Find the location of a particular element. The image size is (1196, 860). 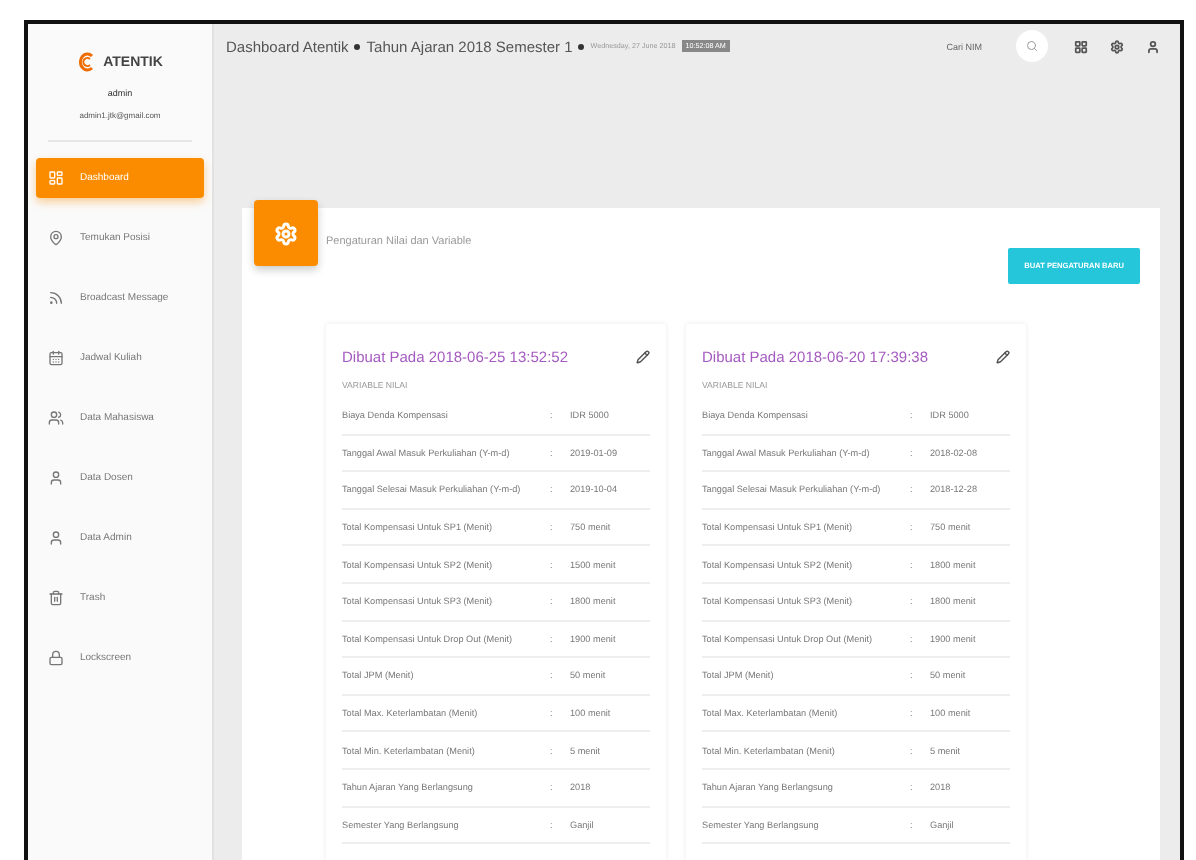

search-icon is located at coordinates (1032, 46).